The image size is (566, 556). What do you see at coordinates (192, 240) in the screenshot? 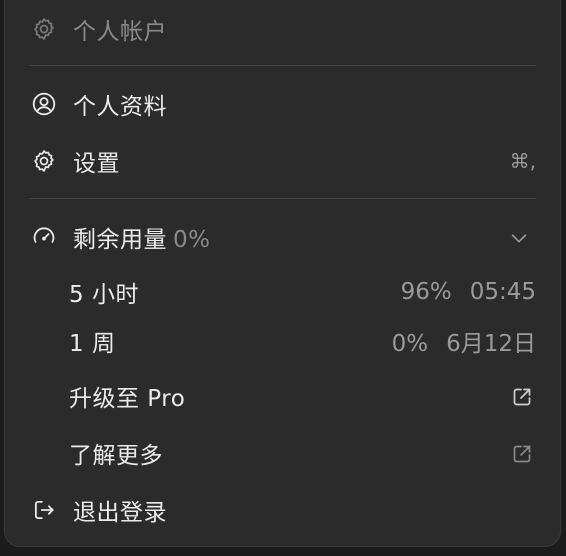
I see `usage-percent: 0%` at bounding box center [192, 240].